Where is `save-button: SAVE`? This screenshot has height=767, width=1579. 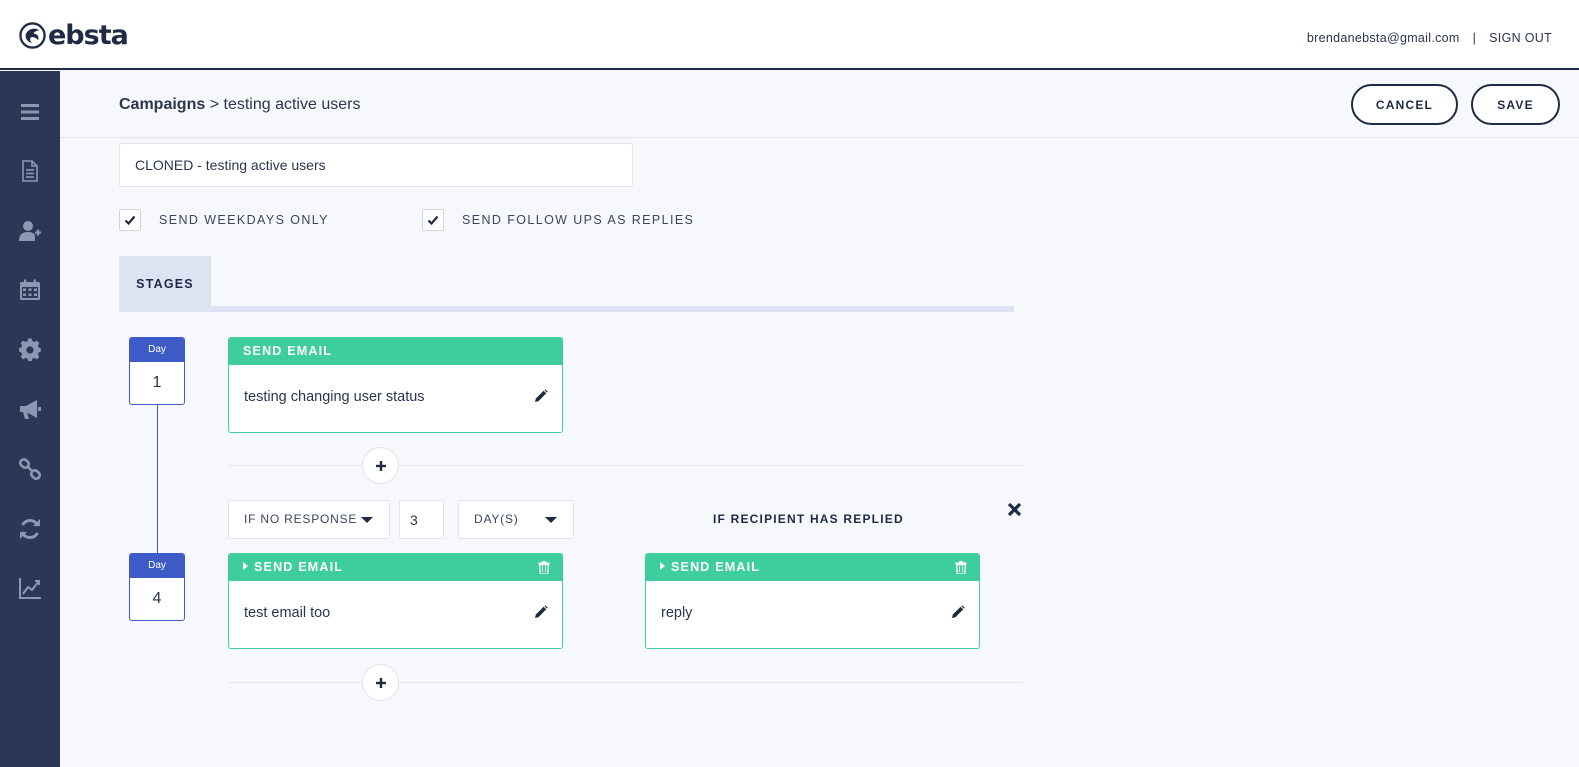
save-button: SAVE is located at coordinates (1515, 104).